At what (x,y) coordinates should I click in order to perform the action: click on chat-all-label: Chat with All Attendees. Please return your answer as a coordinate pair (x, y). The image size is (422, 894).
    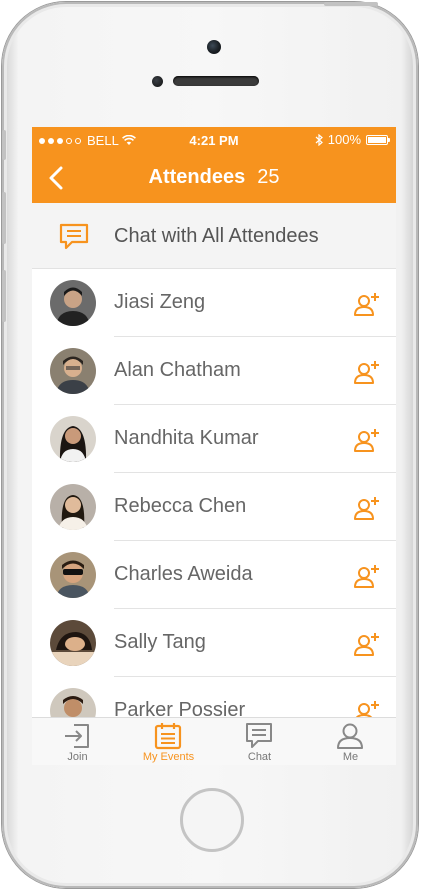
    Looking at the image, I should click on (216, 236).